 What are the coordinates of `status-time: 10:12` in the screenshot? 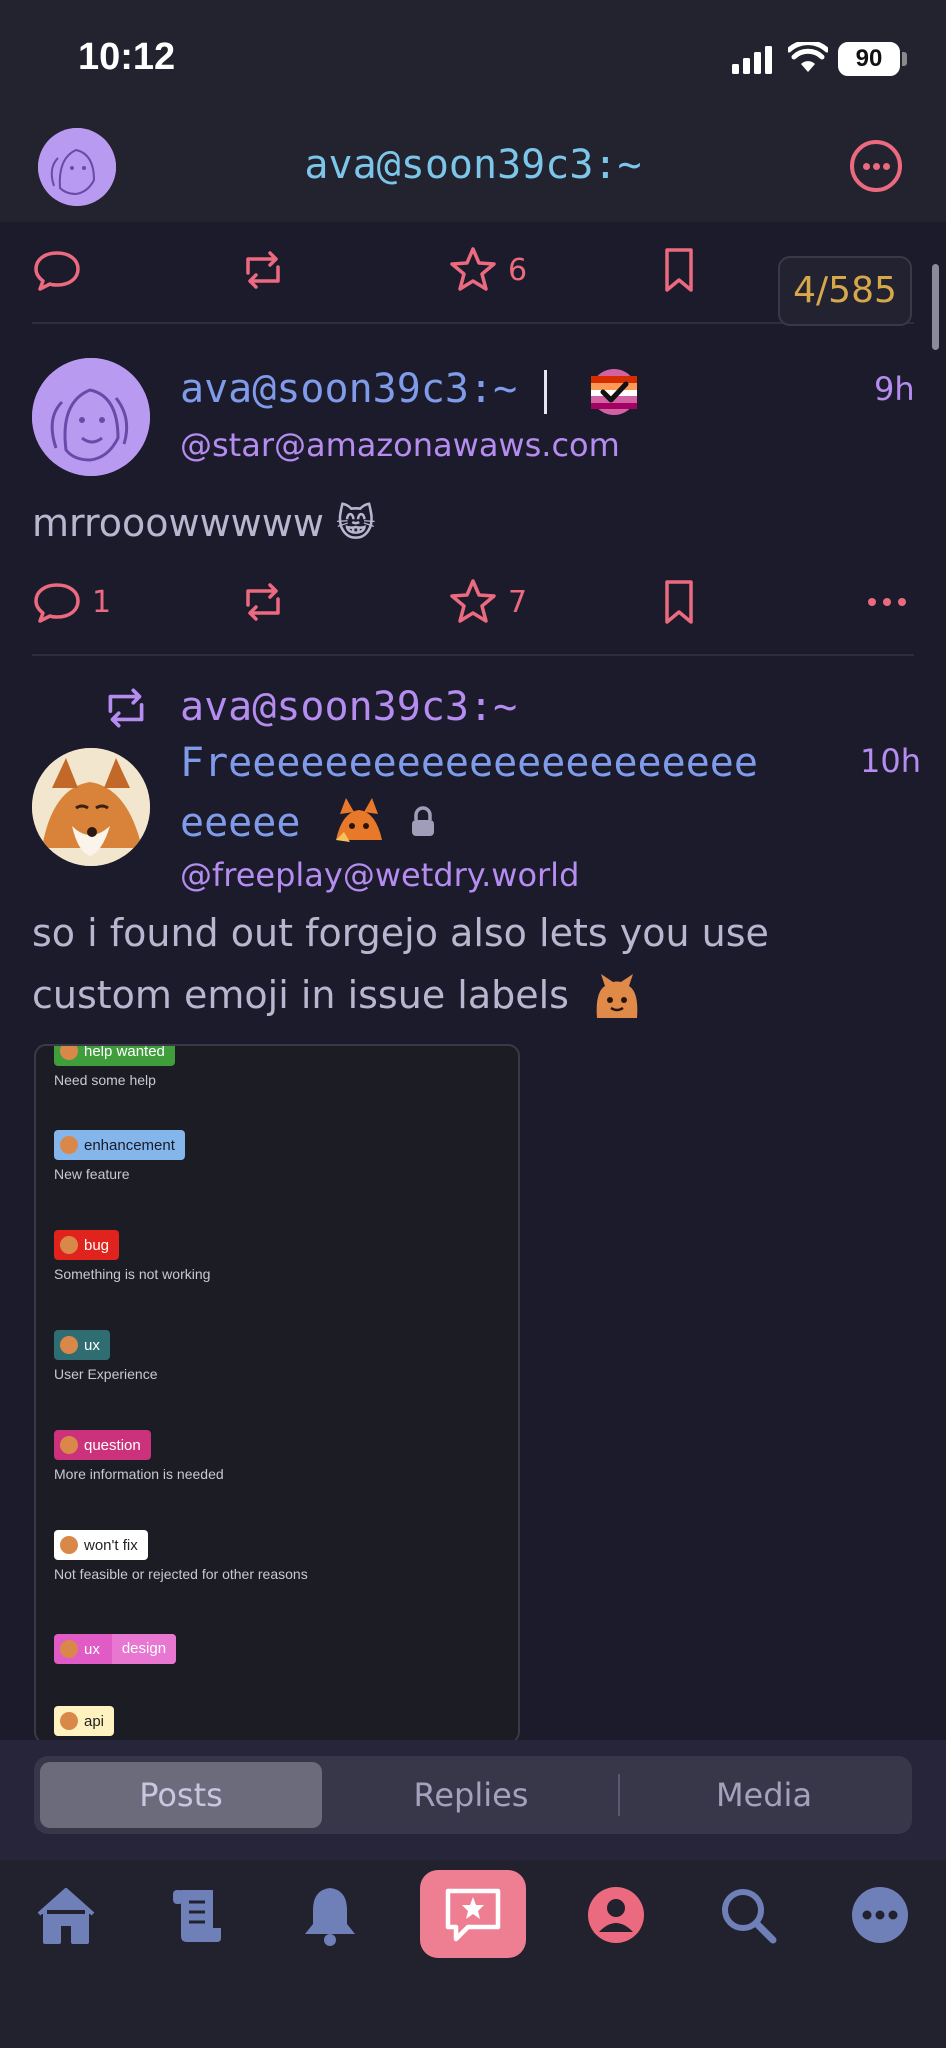 It's located at (127, 57).